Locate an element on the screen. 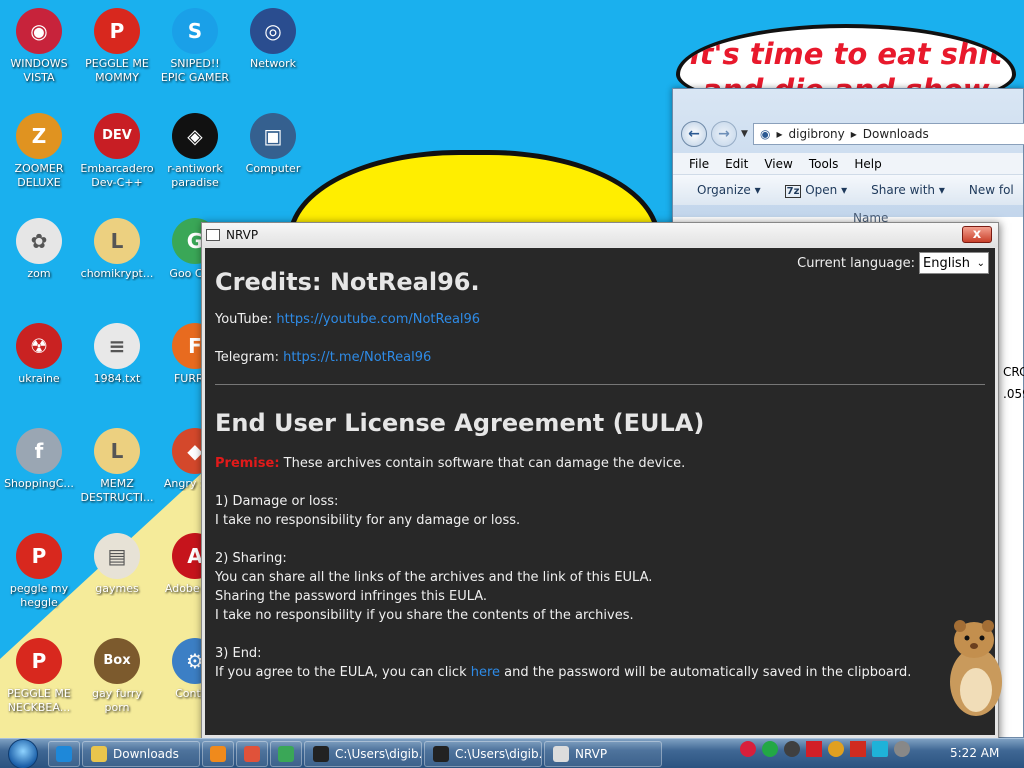  new-folder-button: New fol is located at coordinates (991, 190).